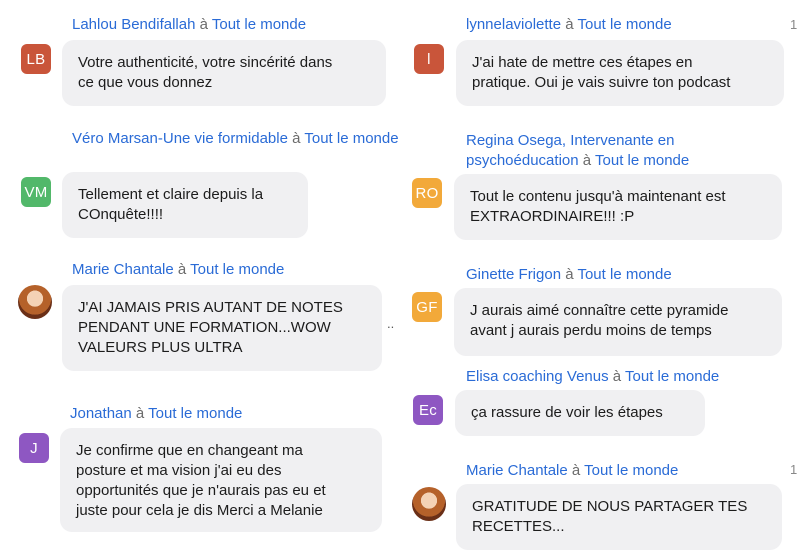  I want to click on message-line: opportunités que je n'aurais pas eu et, so click(201, 490).